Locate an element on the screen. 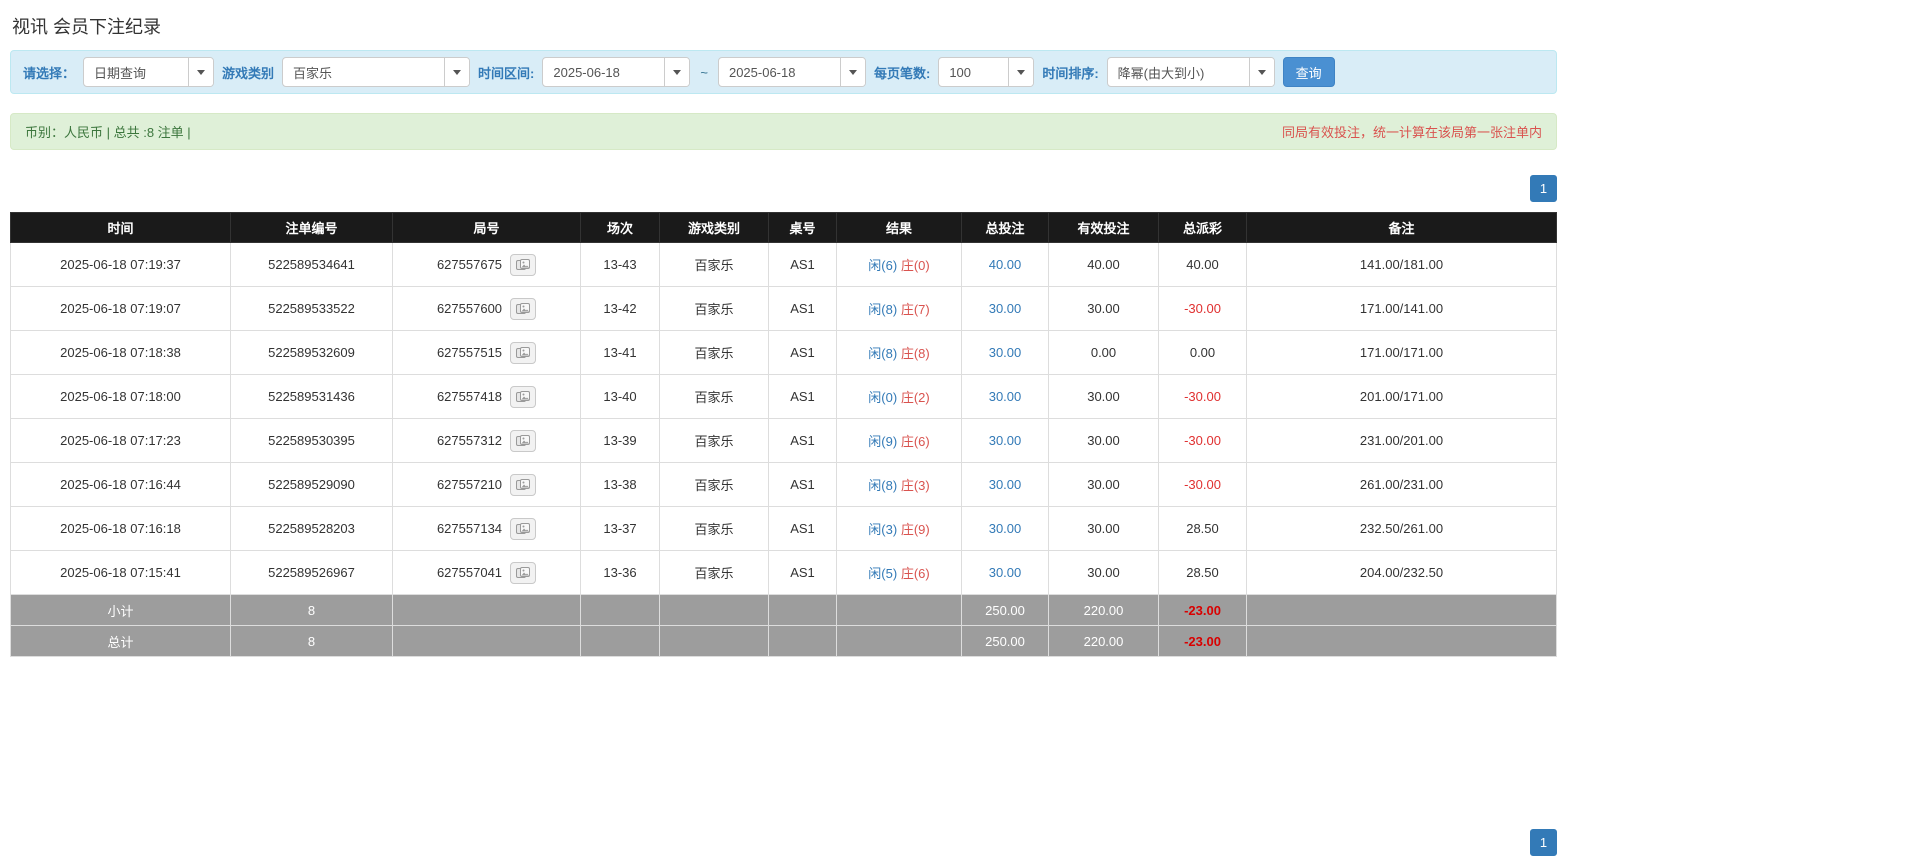  cell-round-id: 627557600 is located at coordinates (486, 308).